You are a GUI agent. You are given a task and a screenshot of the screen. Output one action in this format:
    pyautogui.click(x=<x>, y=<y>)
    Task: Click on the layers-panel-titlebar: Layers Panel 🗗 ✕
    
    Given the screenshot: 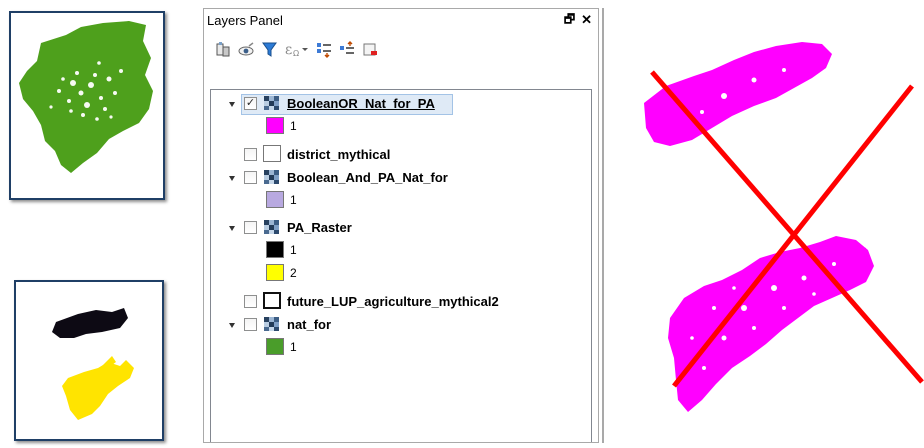 What is the action you would take?
    pyautogui.click(x=401, y=20)
    